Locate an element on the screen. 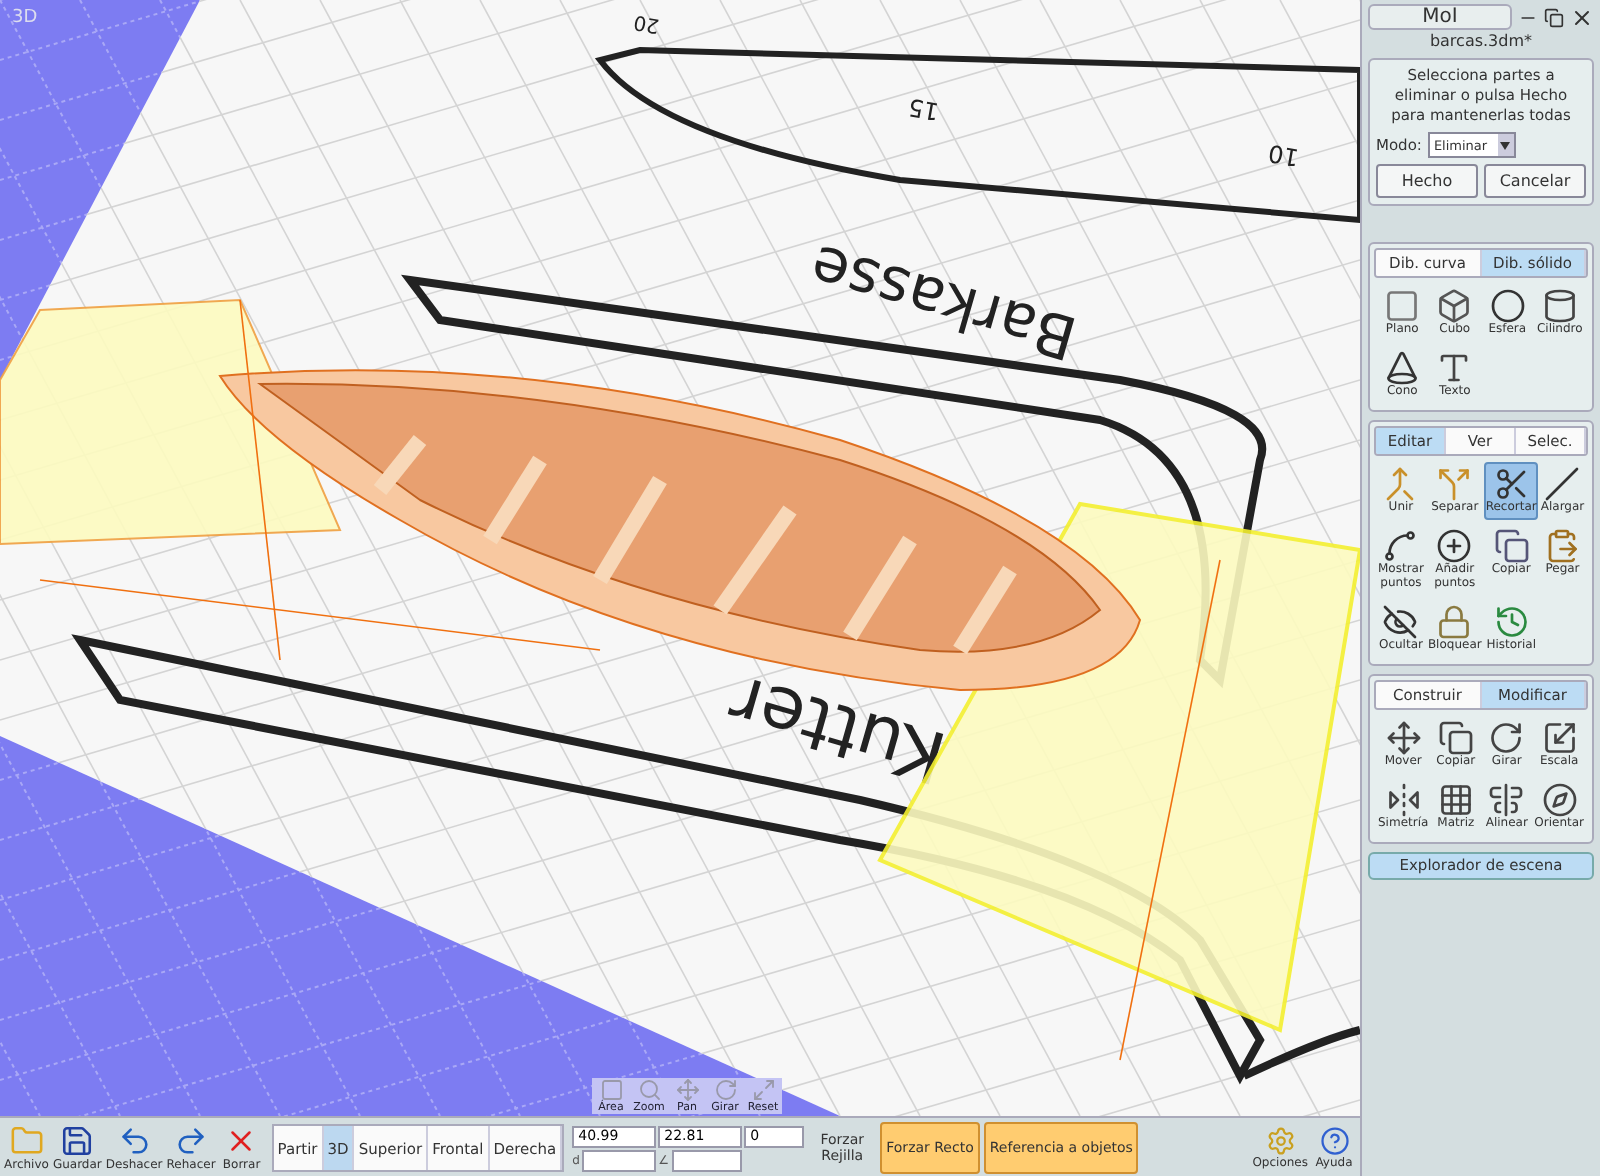 The height and width of the screenshot is (1176, 1600). scale-icon is located at coordinates (1559, 737).